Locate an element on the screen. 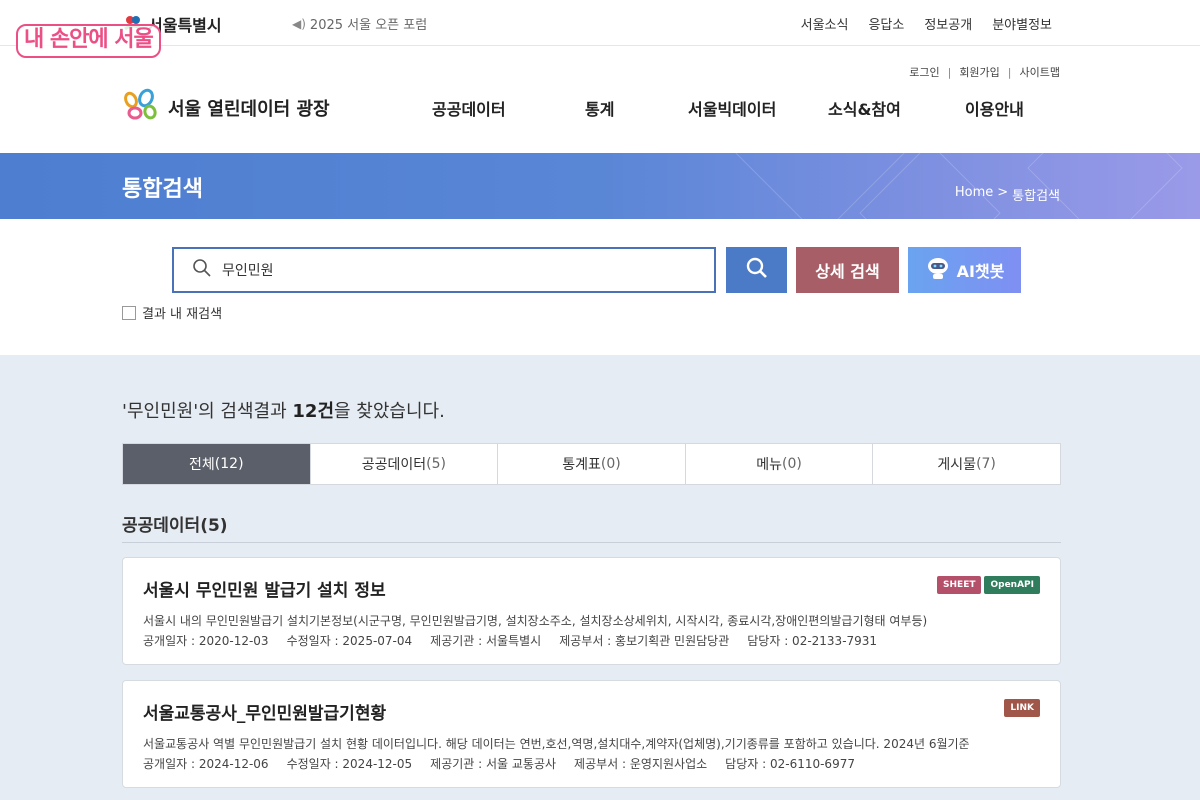 This screenshot has width=1200, height=800. tab-label: 전체 is located at coordinates (202, 465).